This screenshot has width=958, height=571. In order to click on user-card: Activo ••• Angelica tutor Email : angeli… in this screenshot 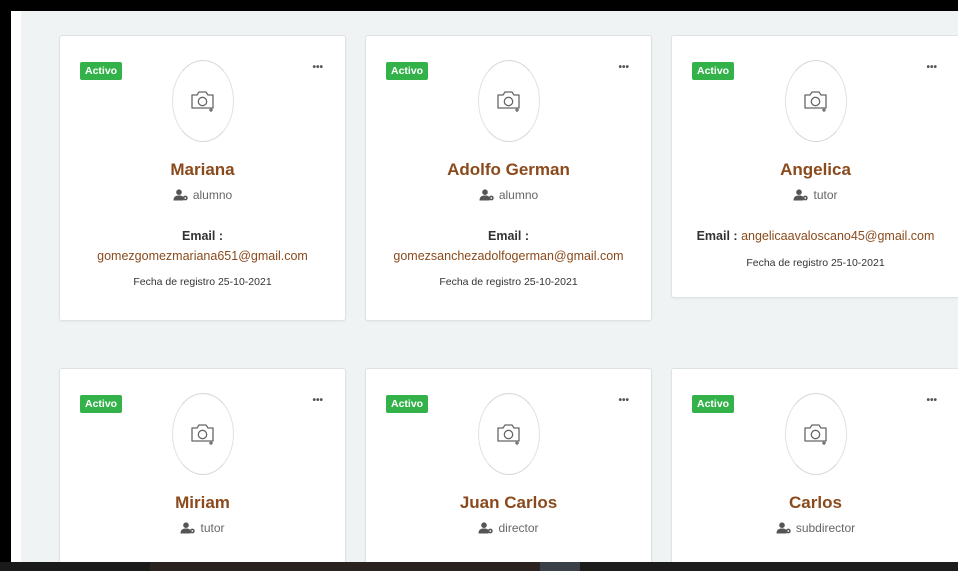, I will do `click(814, 166)`.